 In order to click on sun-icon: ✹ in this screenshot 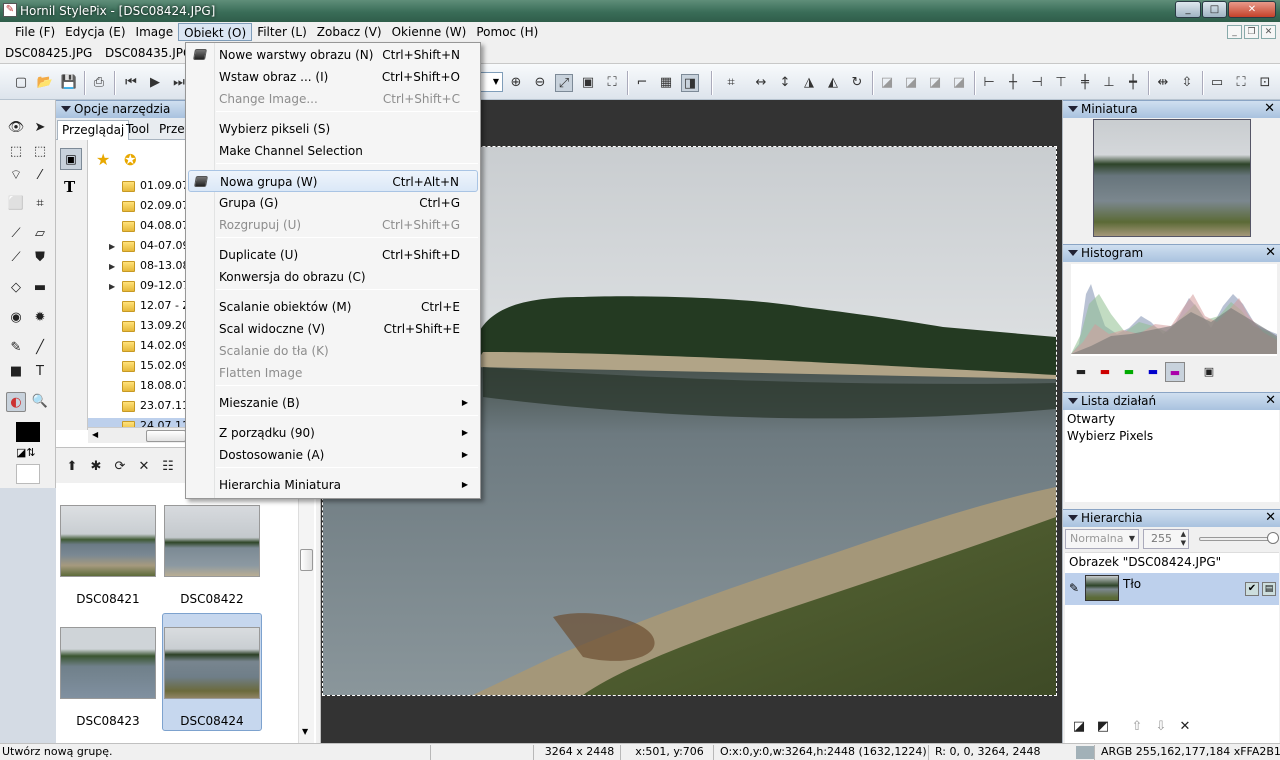, I will do `click(40, 318)`.